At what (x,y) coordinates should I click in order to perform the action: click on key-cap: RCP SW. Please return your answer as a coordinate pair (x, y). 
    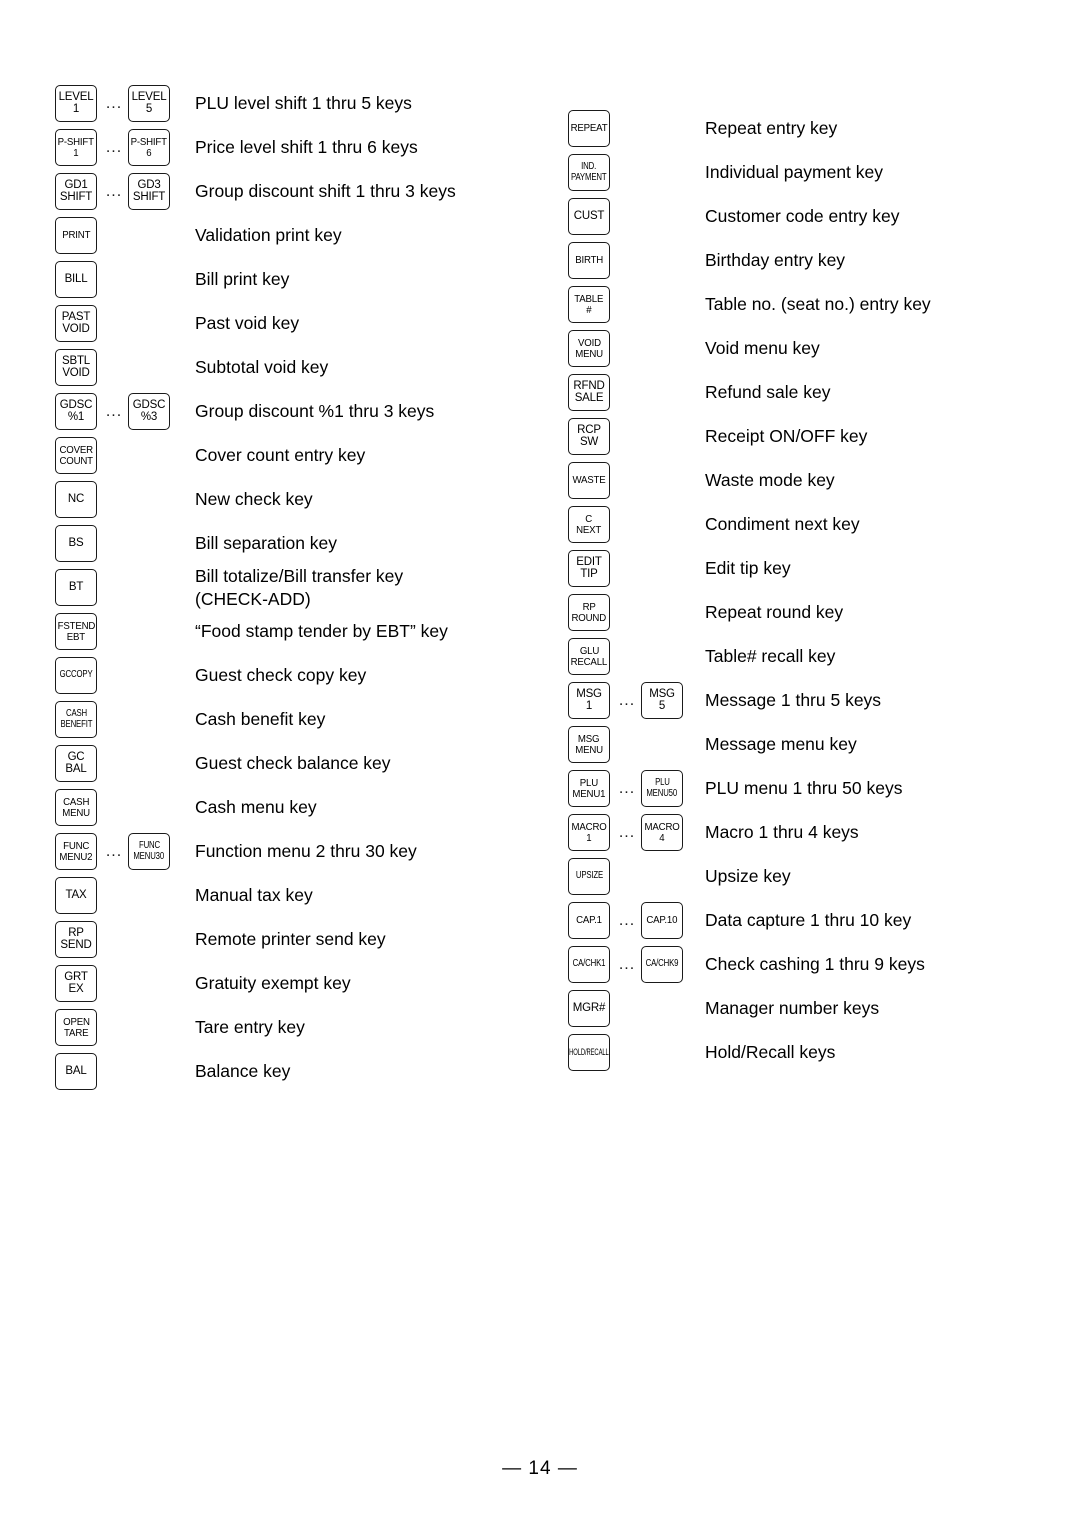
    Looking at the image, I should click on (589, 436).